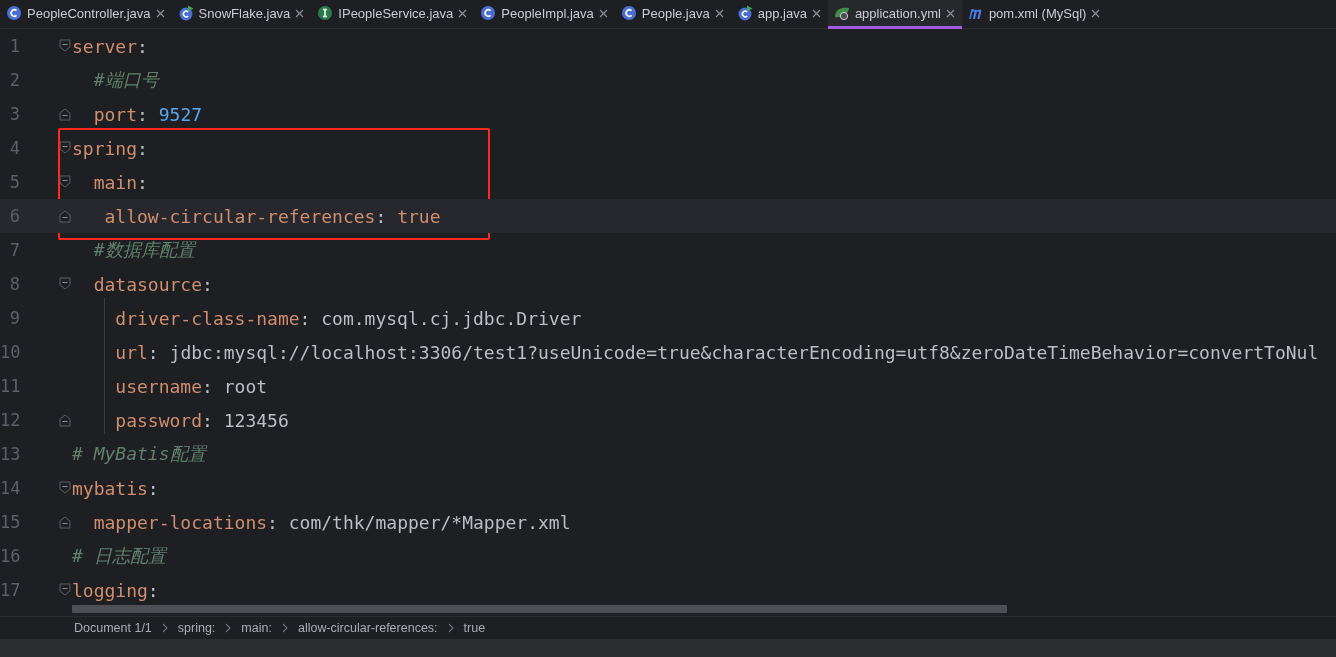 The height and width of the screenshot is (657, 1336). Describe the element at coordinates (152, 284) in the screenshot. I see `code-line: datasource:` at that location.